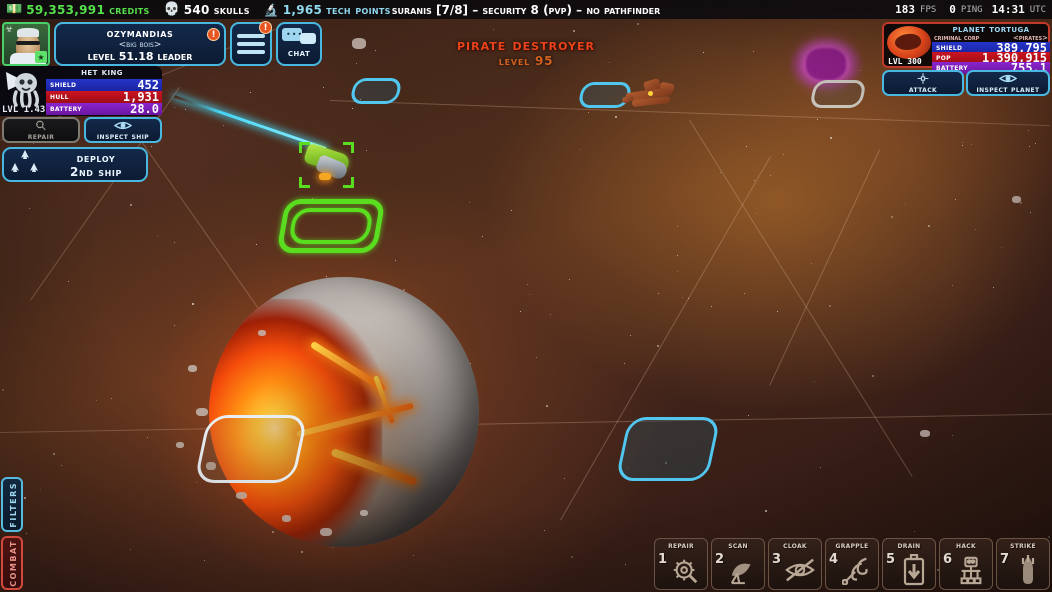 This screenshot has width=1052, height=592. What do you see at coordinates (140, 33) in the screenshot?
I see `player-name: Ozymandias` at bounding box center [140, 33].